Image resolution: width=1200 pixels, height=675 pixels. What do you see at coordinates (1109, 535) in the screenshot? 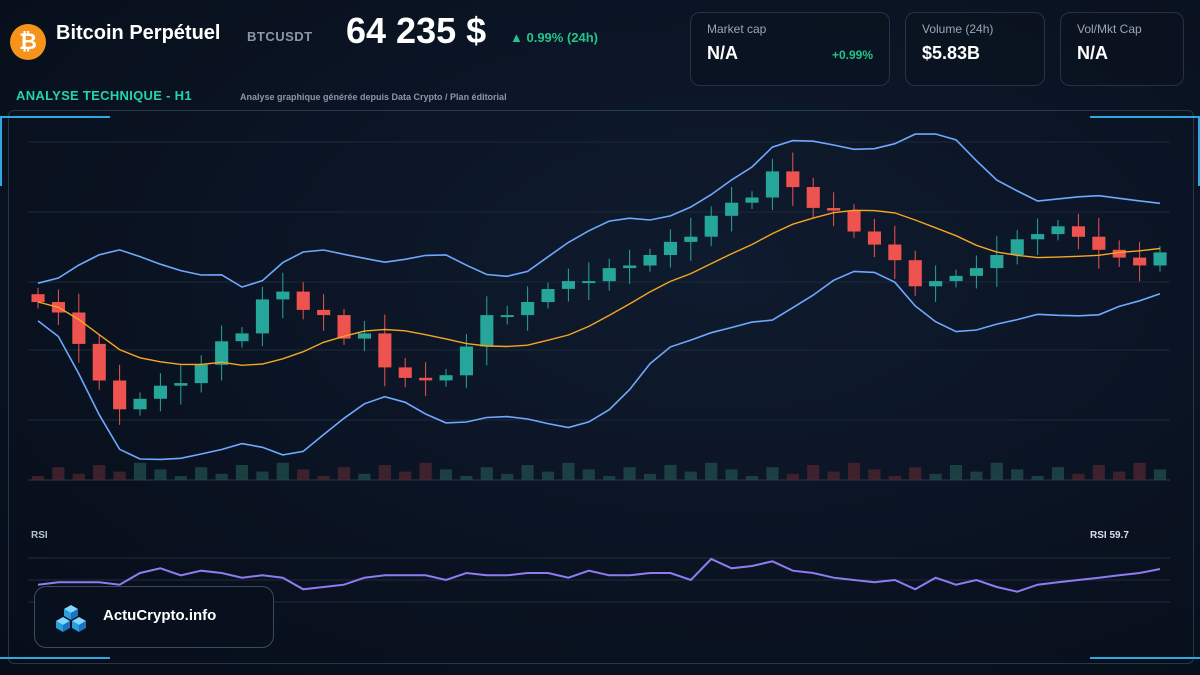
I see `rsi-value-label: RSI 59.7` at bounding box center [1109, 535].